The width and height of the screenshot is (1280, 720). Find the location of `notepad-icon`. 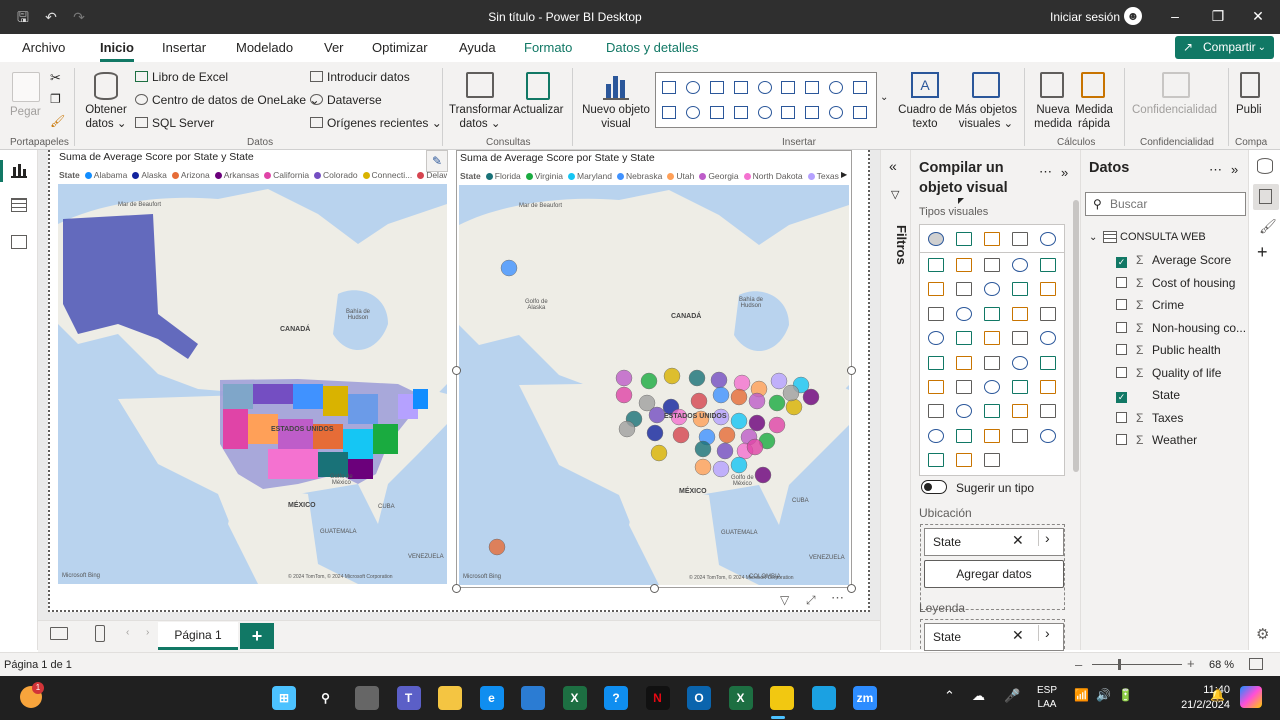

notepad-icon is located at coordinates (823, 698).